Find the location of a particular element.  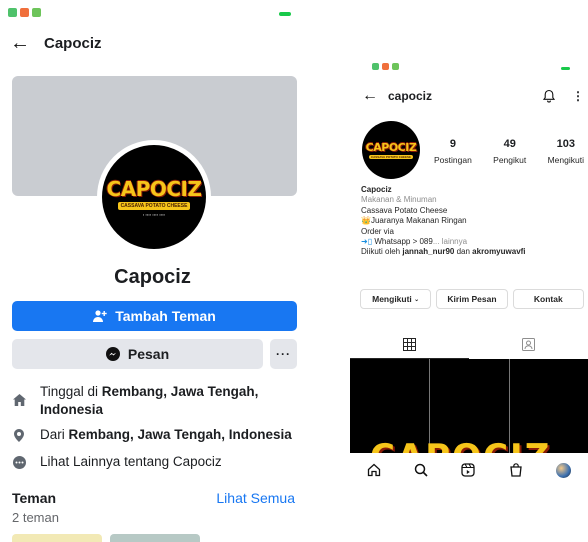

add-friend-icon is located at coordinates (100, 316).